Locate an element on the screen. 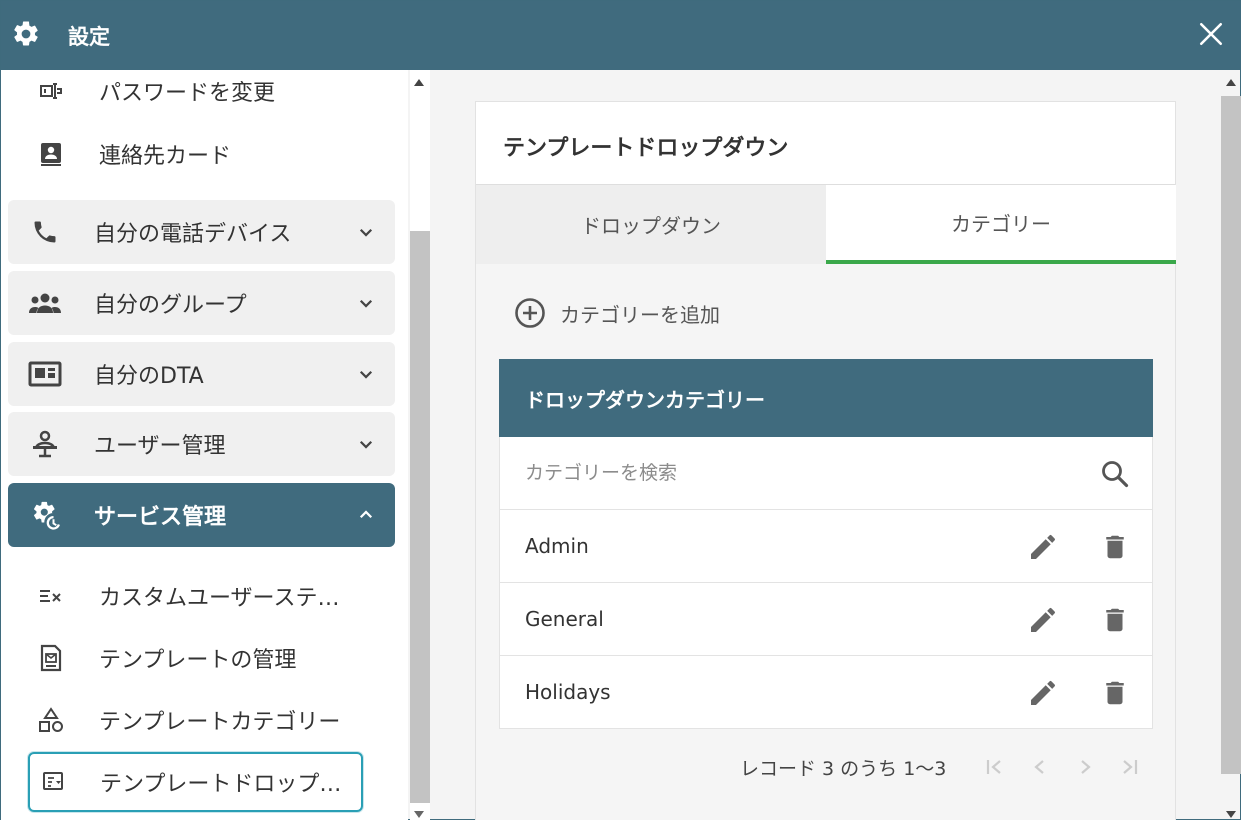 The width and height of the screenshot is (1241, 820). shapes-icon is located at coordinates (51, 720).